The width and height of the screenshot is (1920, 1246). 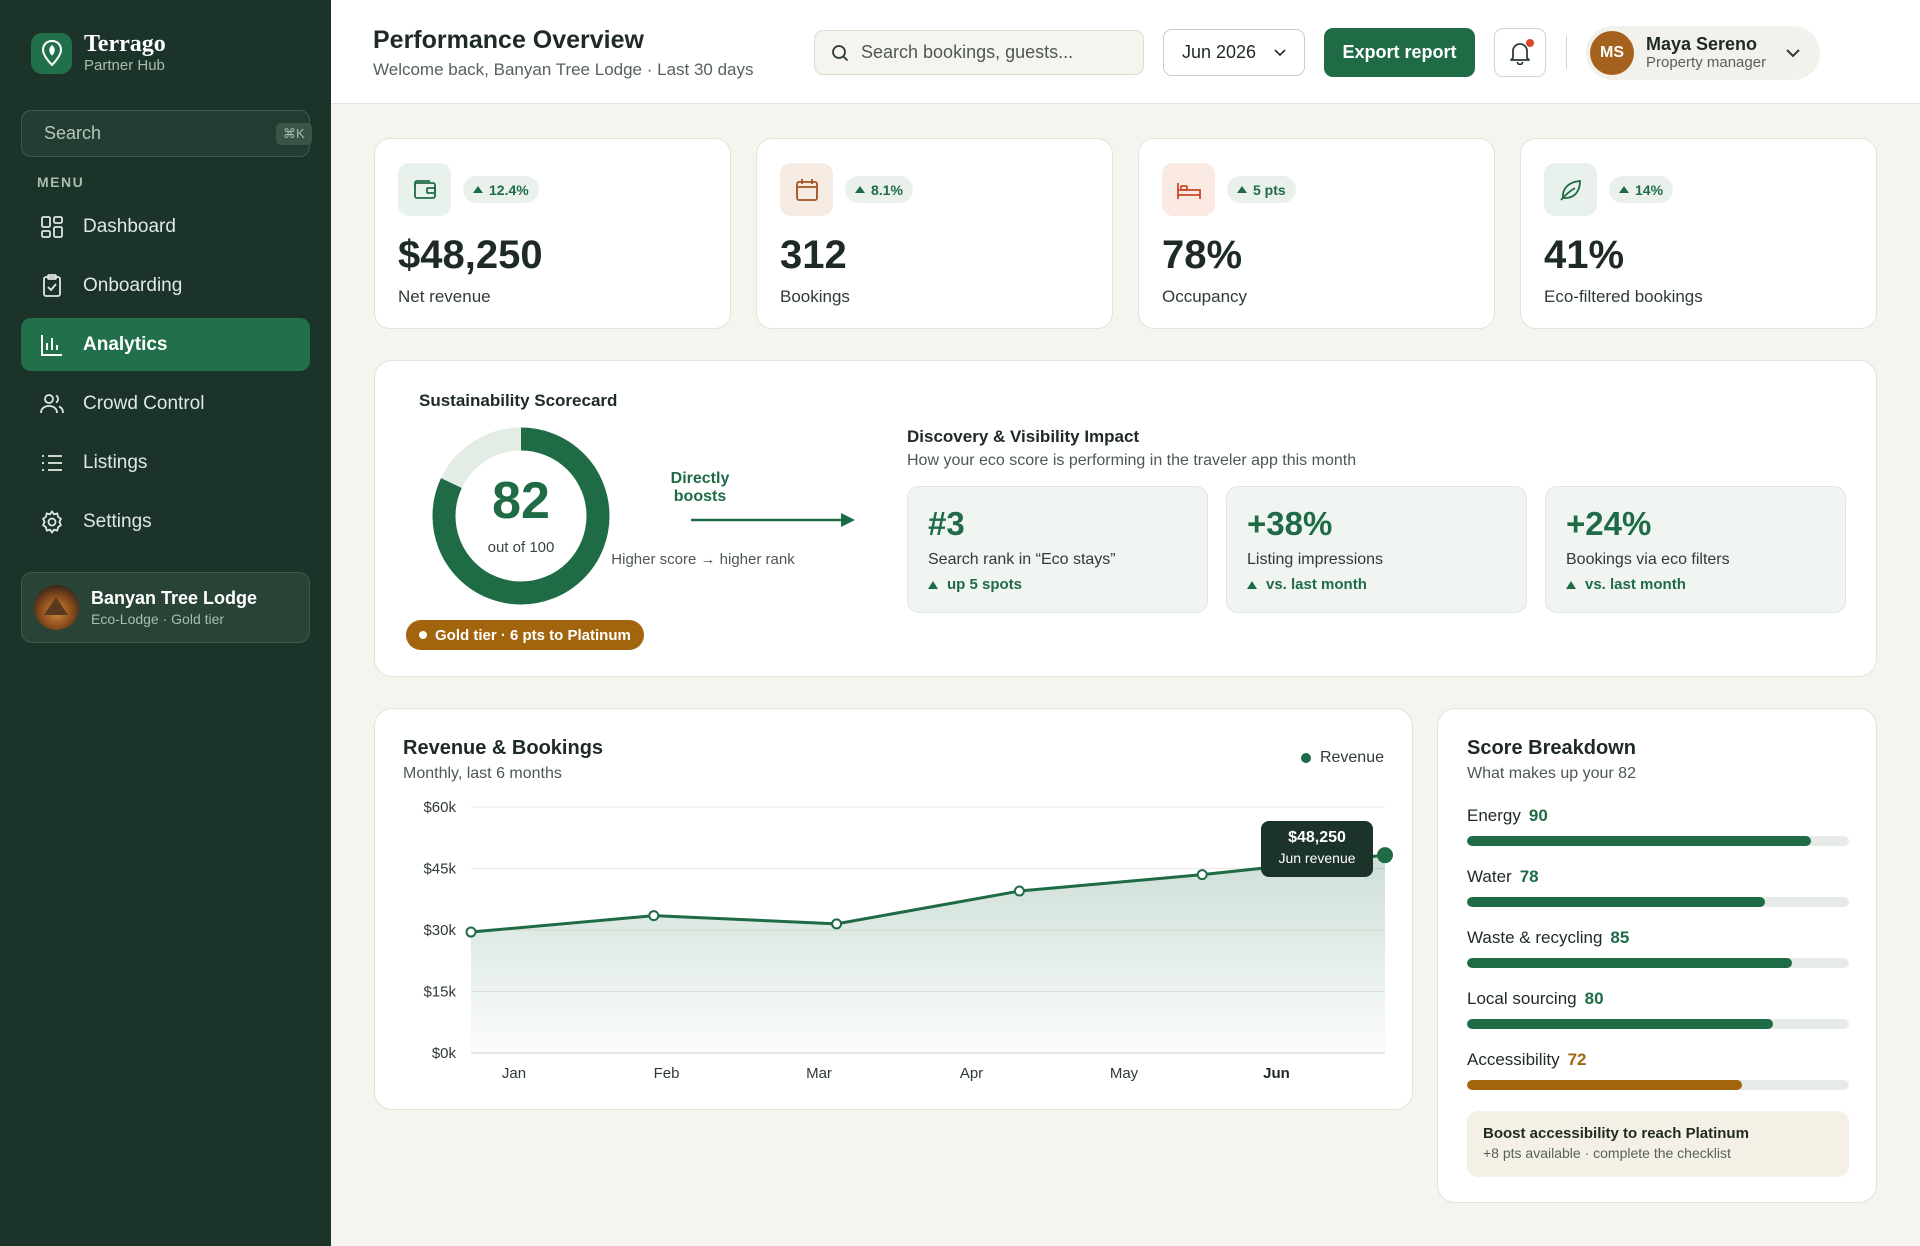 What do you see at coordinates (1261, 189) in the screenshot?
I see `delta-badge: 5 pts` at bounding box center [1261, 189].